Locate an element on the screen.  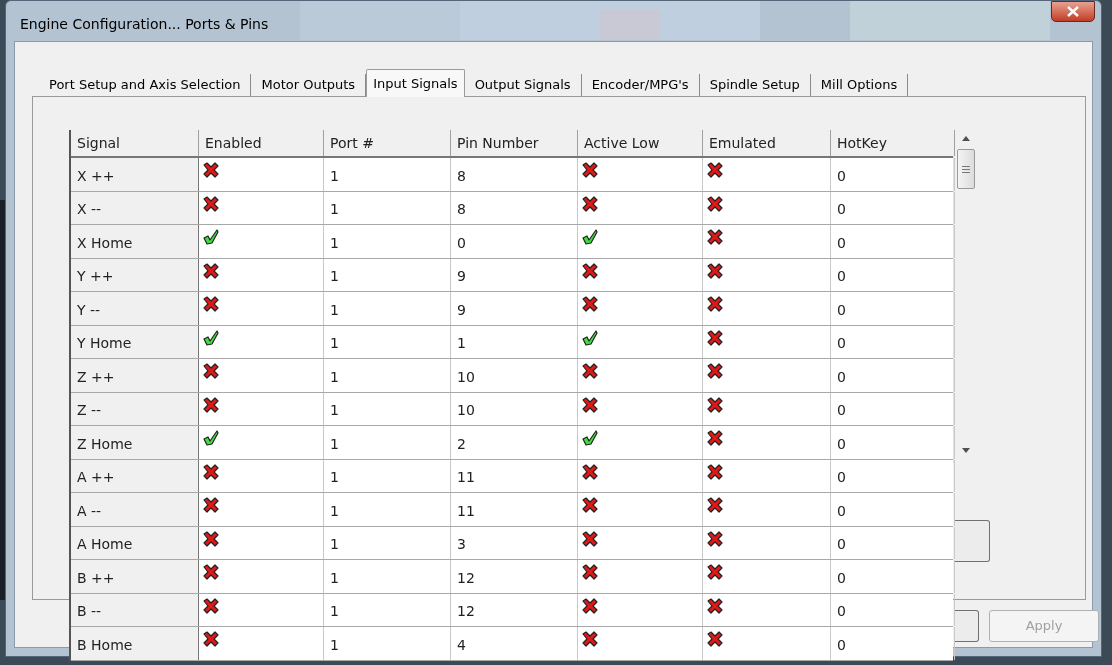
row-header: Y Home is located at coordinates (135, 341).